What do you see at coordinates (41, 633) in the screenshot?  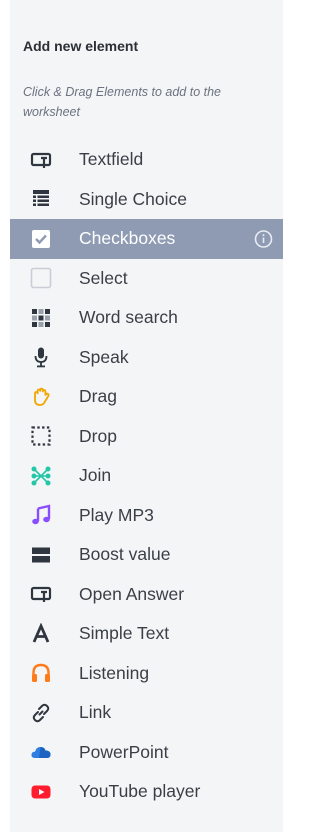 I see `letter-a-icon` at bounding box center [41, 633].